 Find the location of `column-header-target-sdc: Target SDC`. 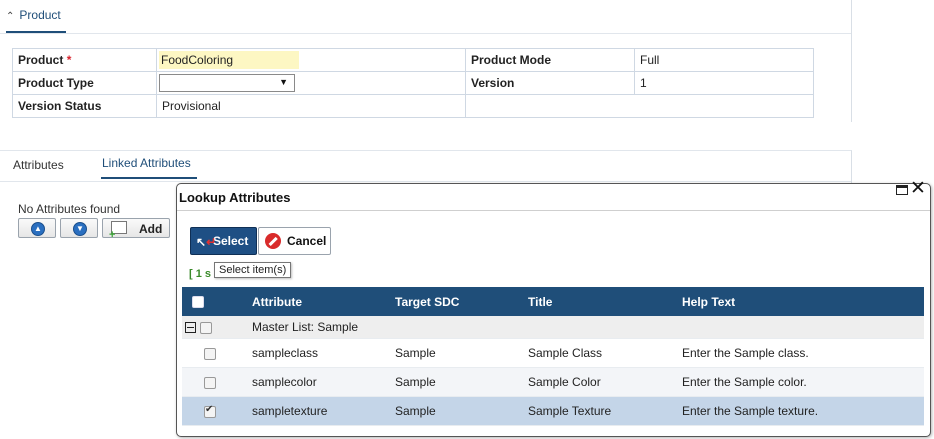

column-header-target-sdc: Target SDC is located at coordinates (451, 301).